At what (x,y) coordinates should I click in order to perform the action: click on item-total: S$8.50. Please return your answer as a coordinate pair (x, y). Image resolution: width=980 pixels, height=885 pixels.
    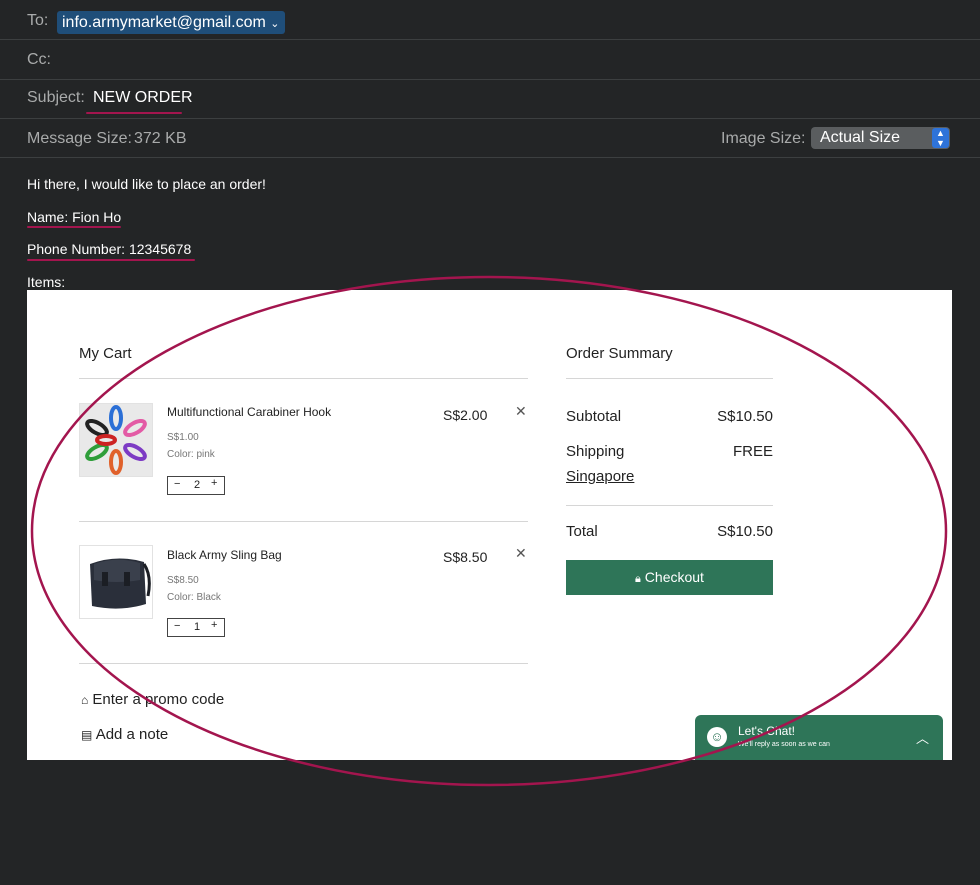
    Looking at the image, I should click on (465, 557).